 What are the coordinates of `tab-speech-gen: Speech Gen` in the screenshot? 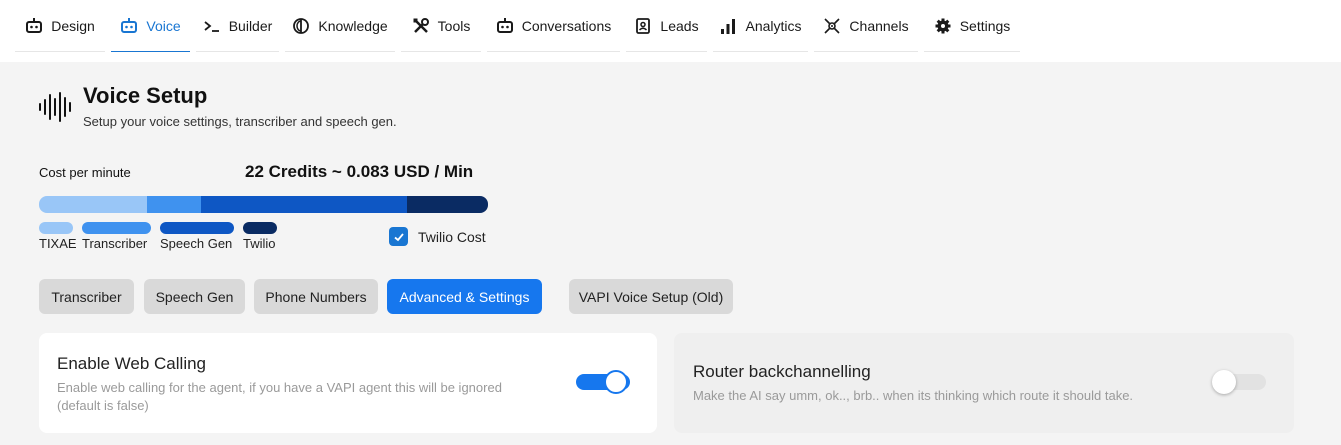 It's located at (194, 296).